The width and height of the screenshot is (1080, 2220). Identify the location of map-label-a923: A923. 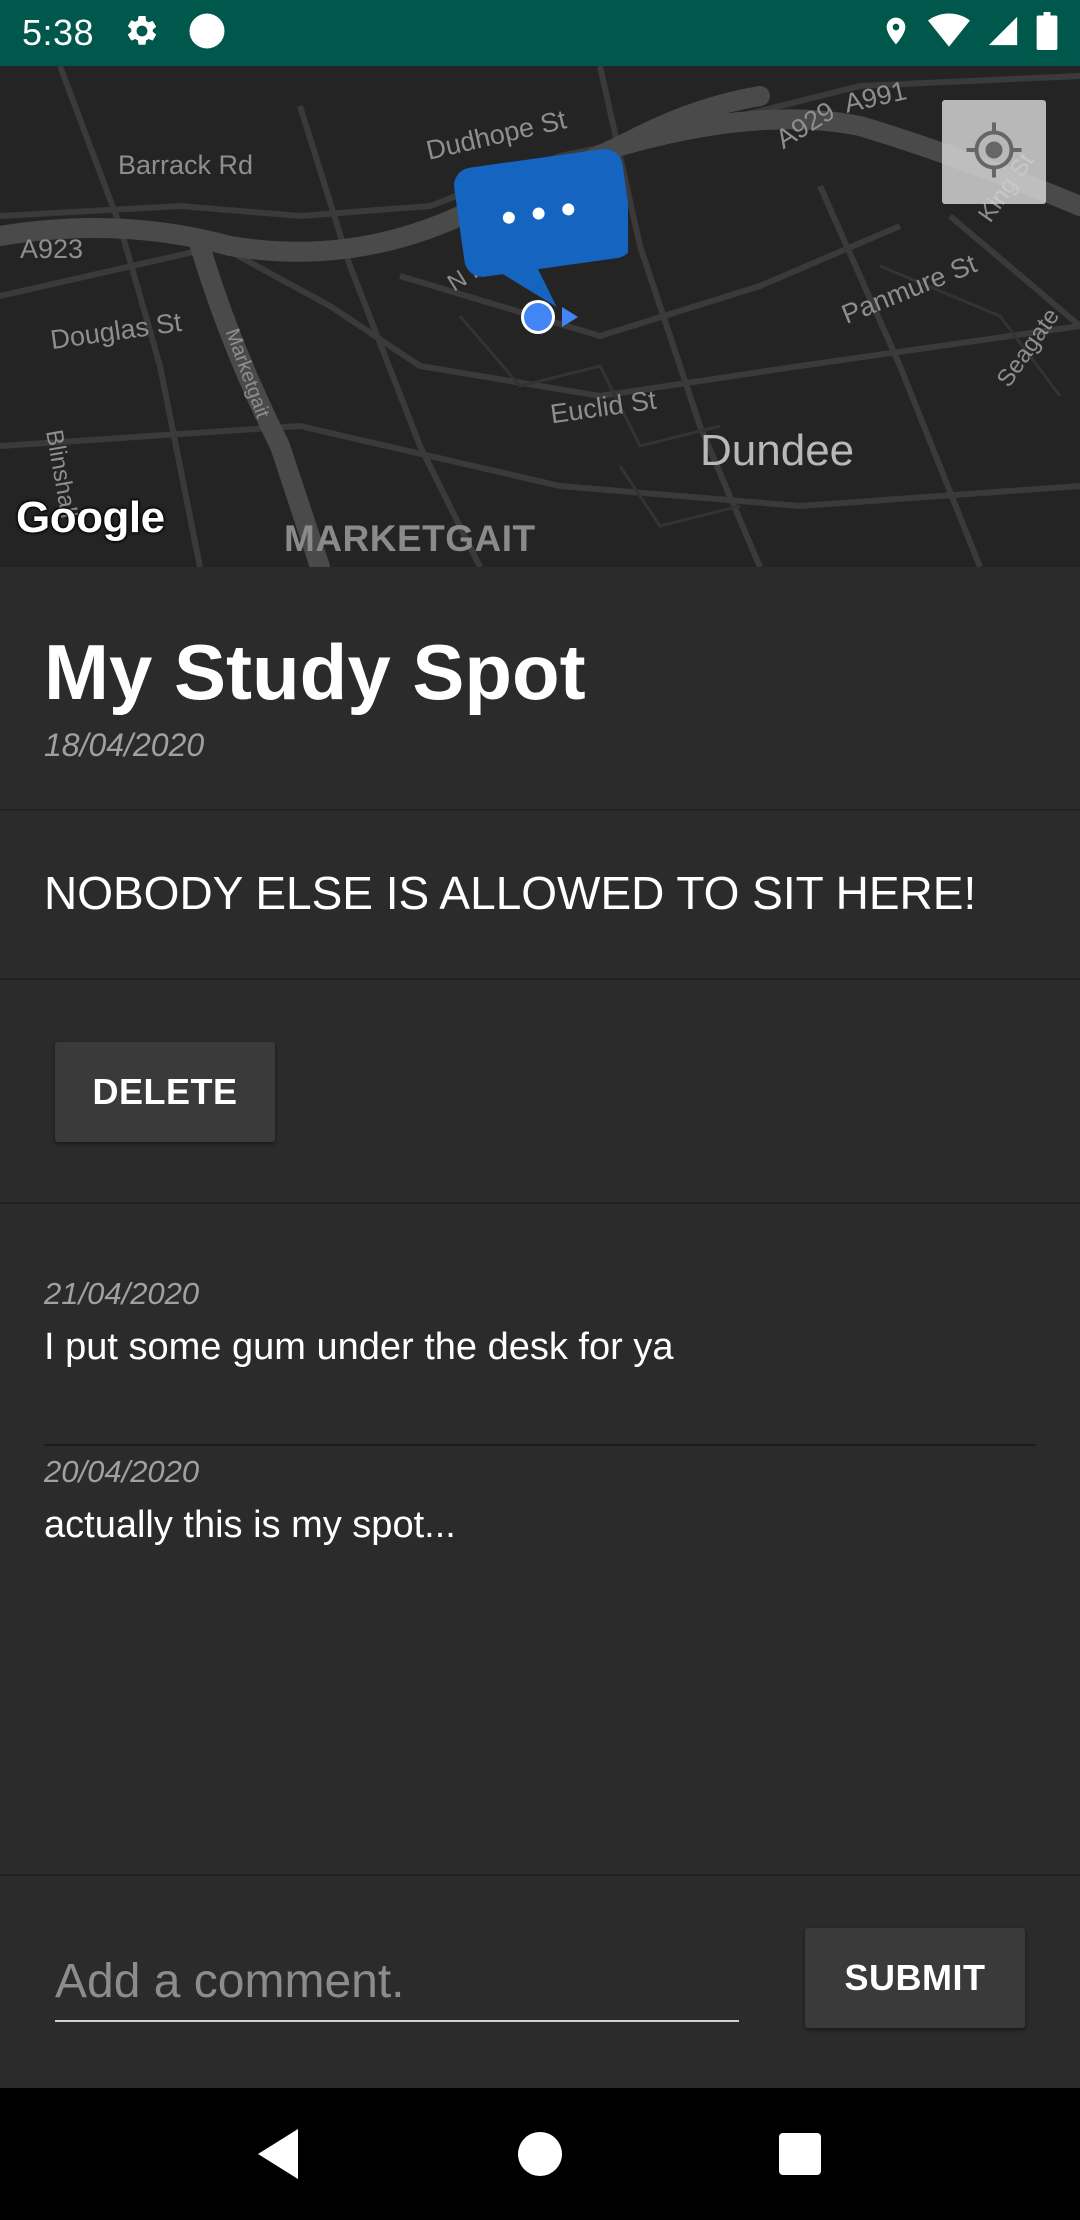
(52, 249).